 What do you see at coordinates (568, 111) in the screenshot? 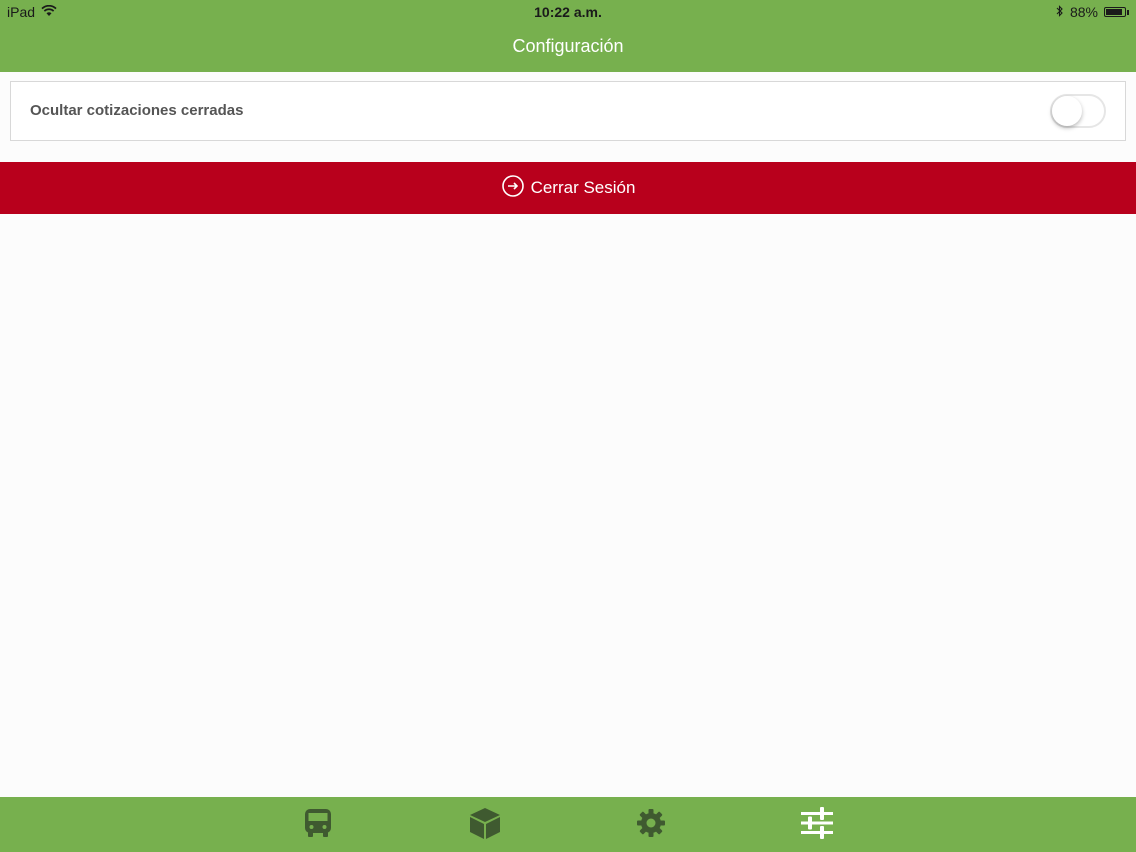
I see `setting-row-hide-closed-quotes: Ocultar cotizaciones cerradas` at bounding box center [568, 111].